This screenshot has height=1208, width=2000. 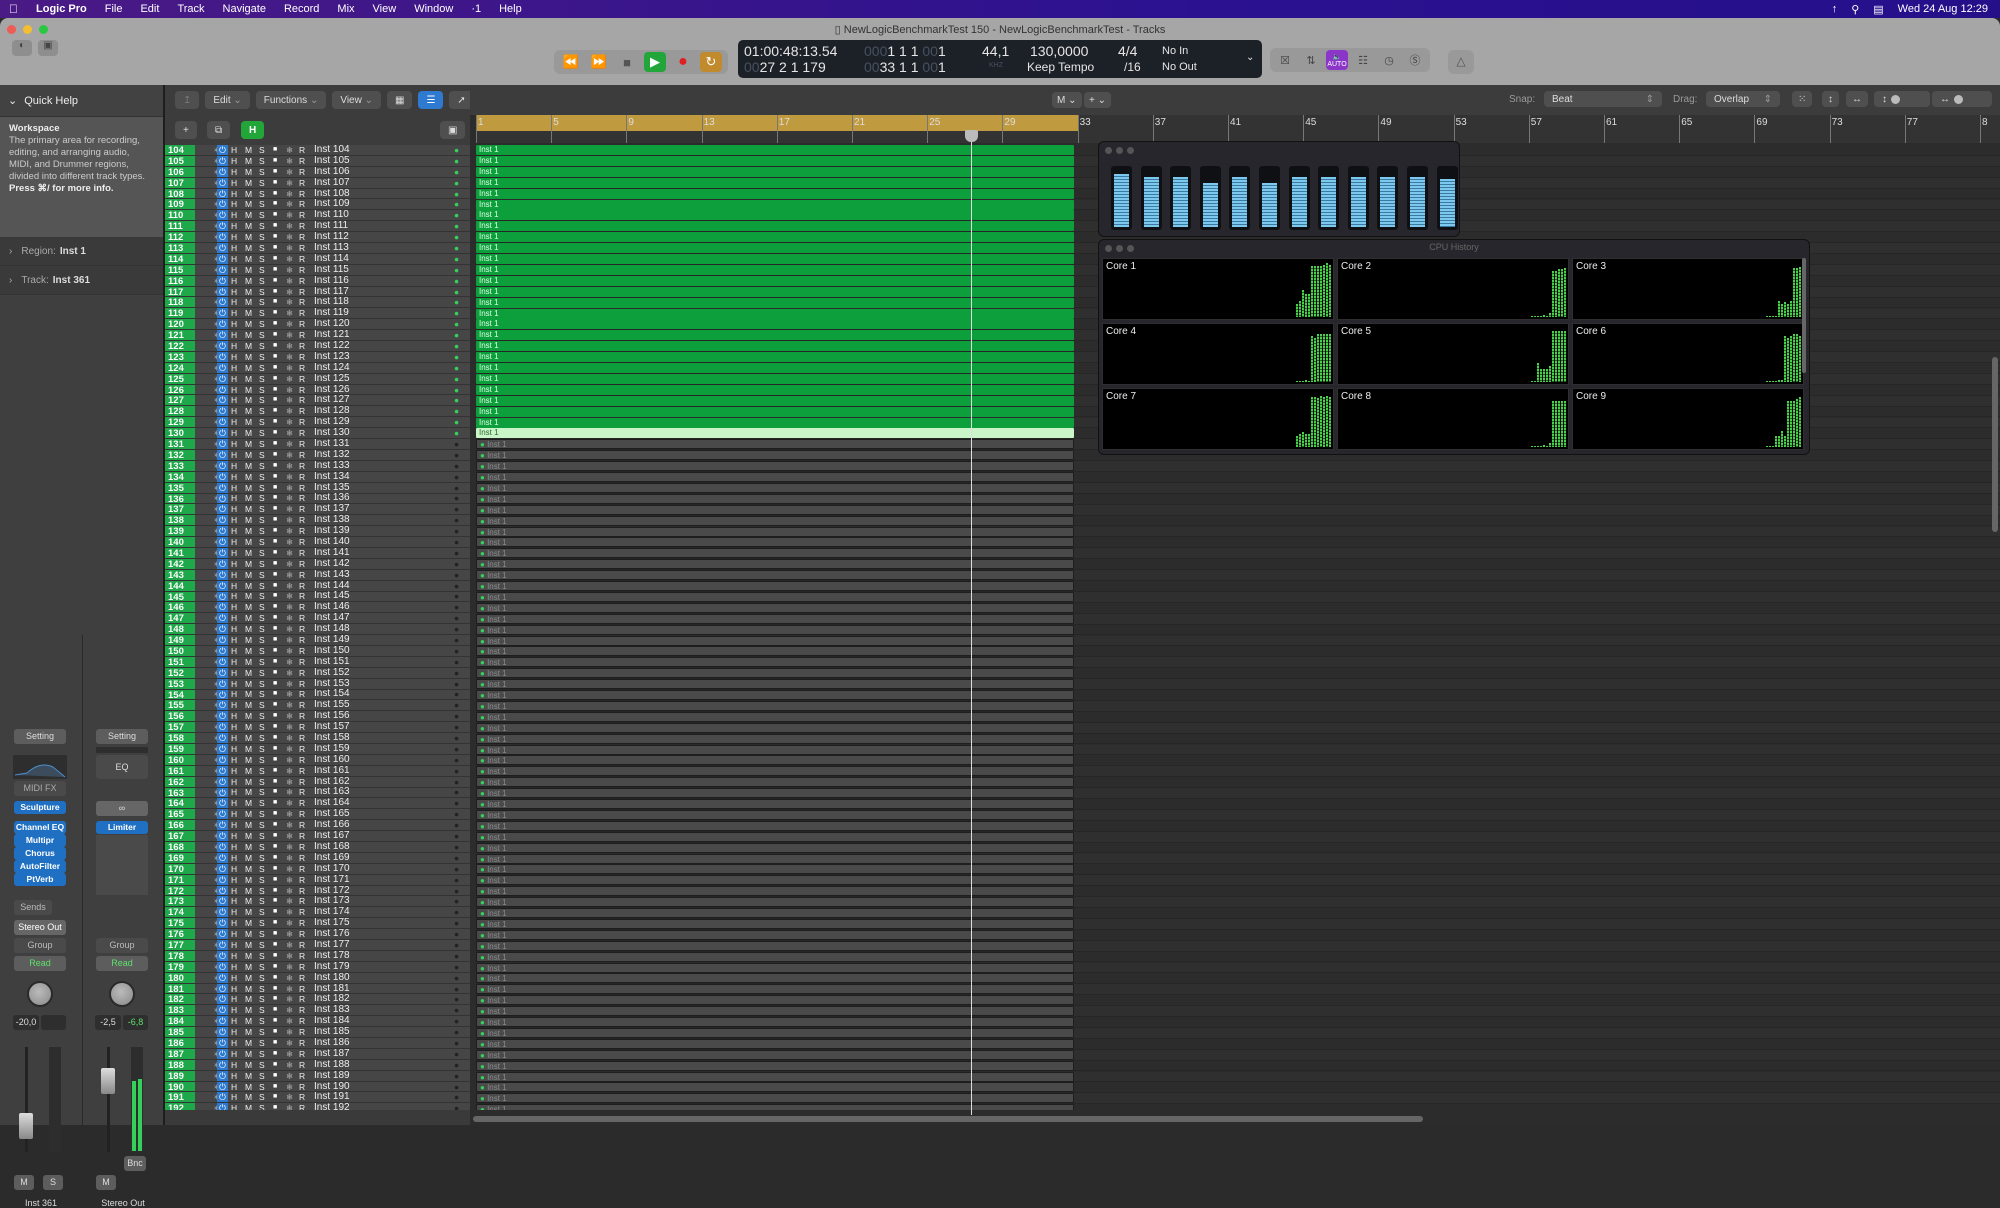 What do you see at coordinates (1830, 99) in the screenshot?
I see `vertical-fit-icon: ↕` at bounding box center [1830, 99].